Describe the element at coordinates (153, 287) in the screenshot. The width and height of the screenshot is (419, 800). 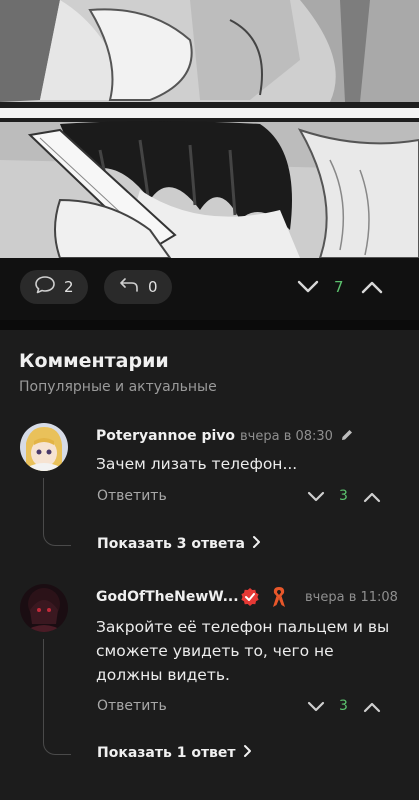
I see `reposts-count: 0` at that location.